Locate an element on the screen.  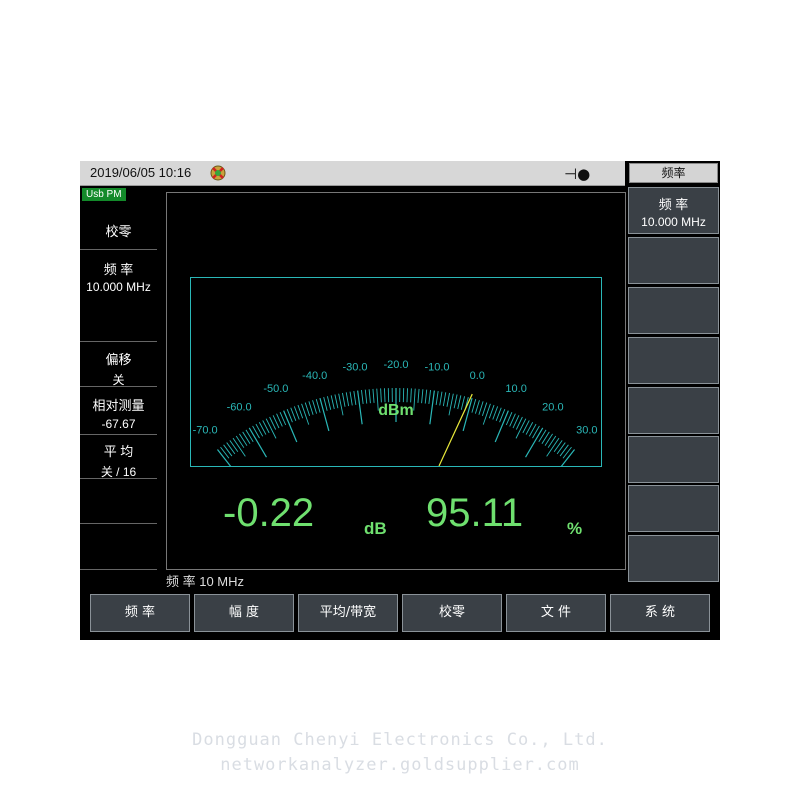
avg-label: 平 均 is located at coordinates (118, 451).